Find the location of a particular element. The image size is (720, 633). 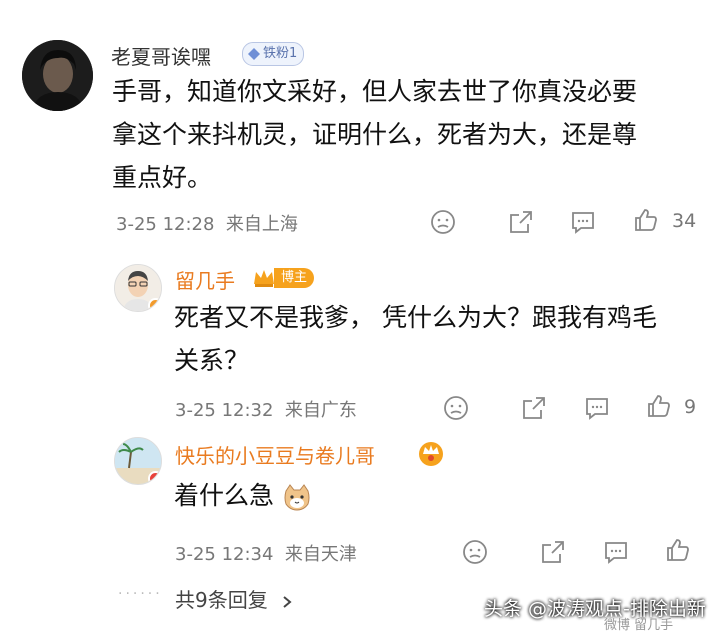

more-replies-label: 共9条回复 is located at coordinates (221, 600).